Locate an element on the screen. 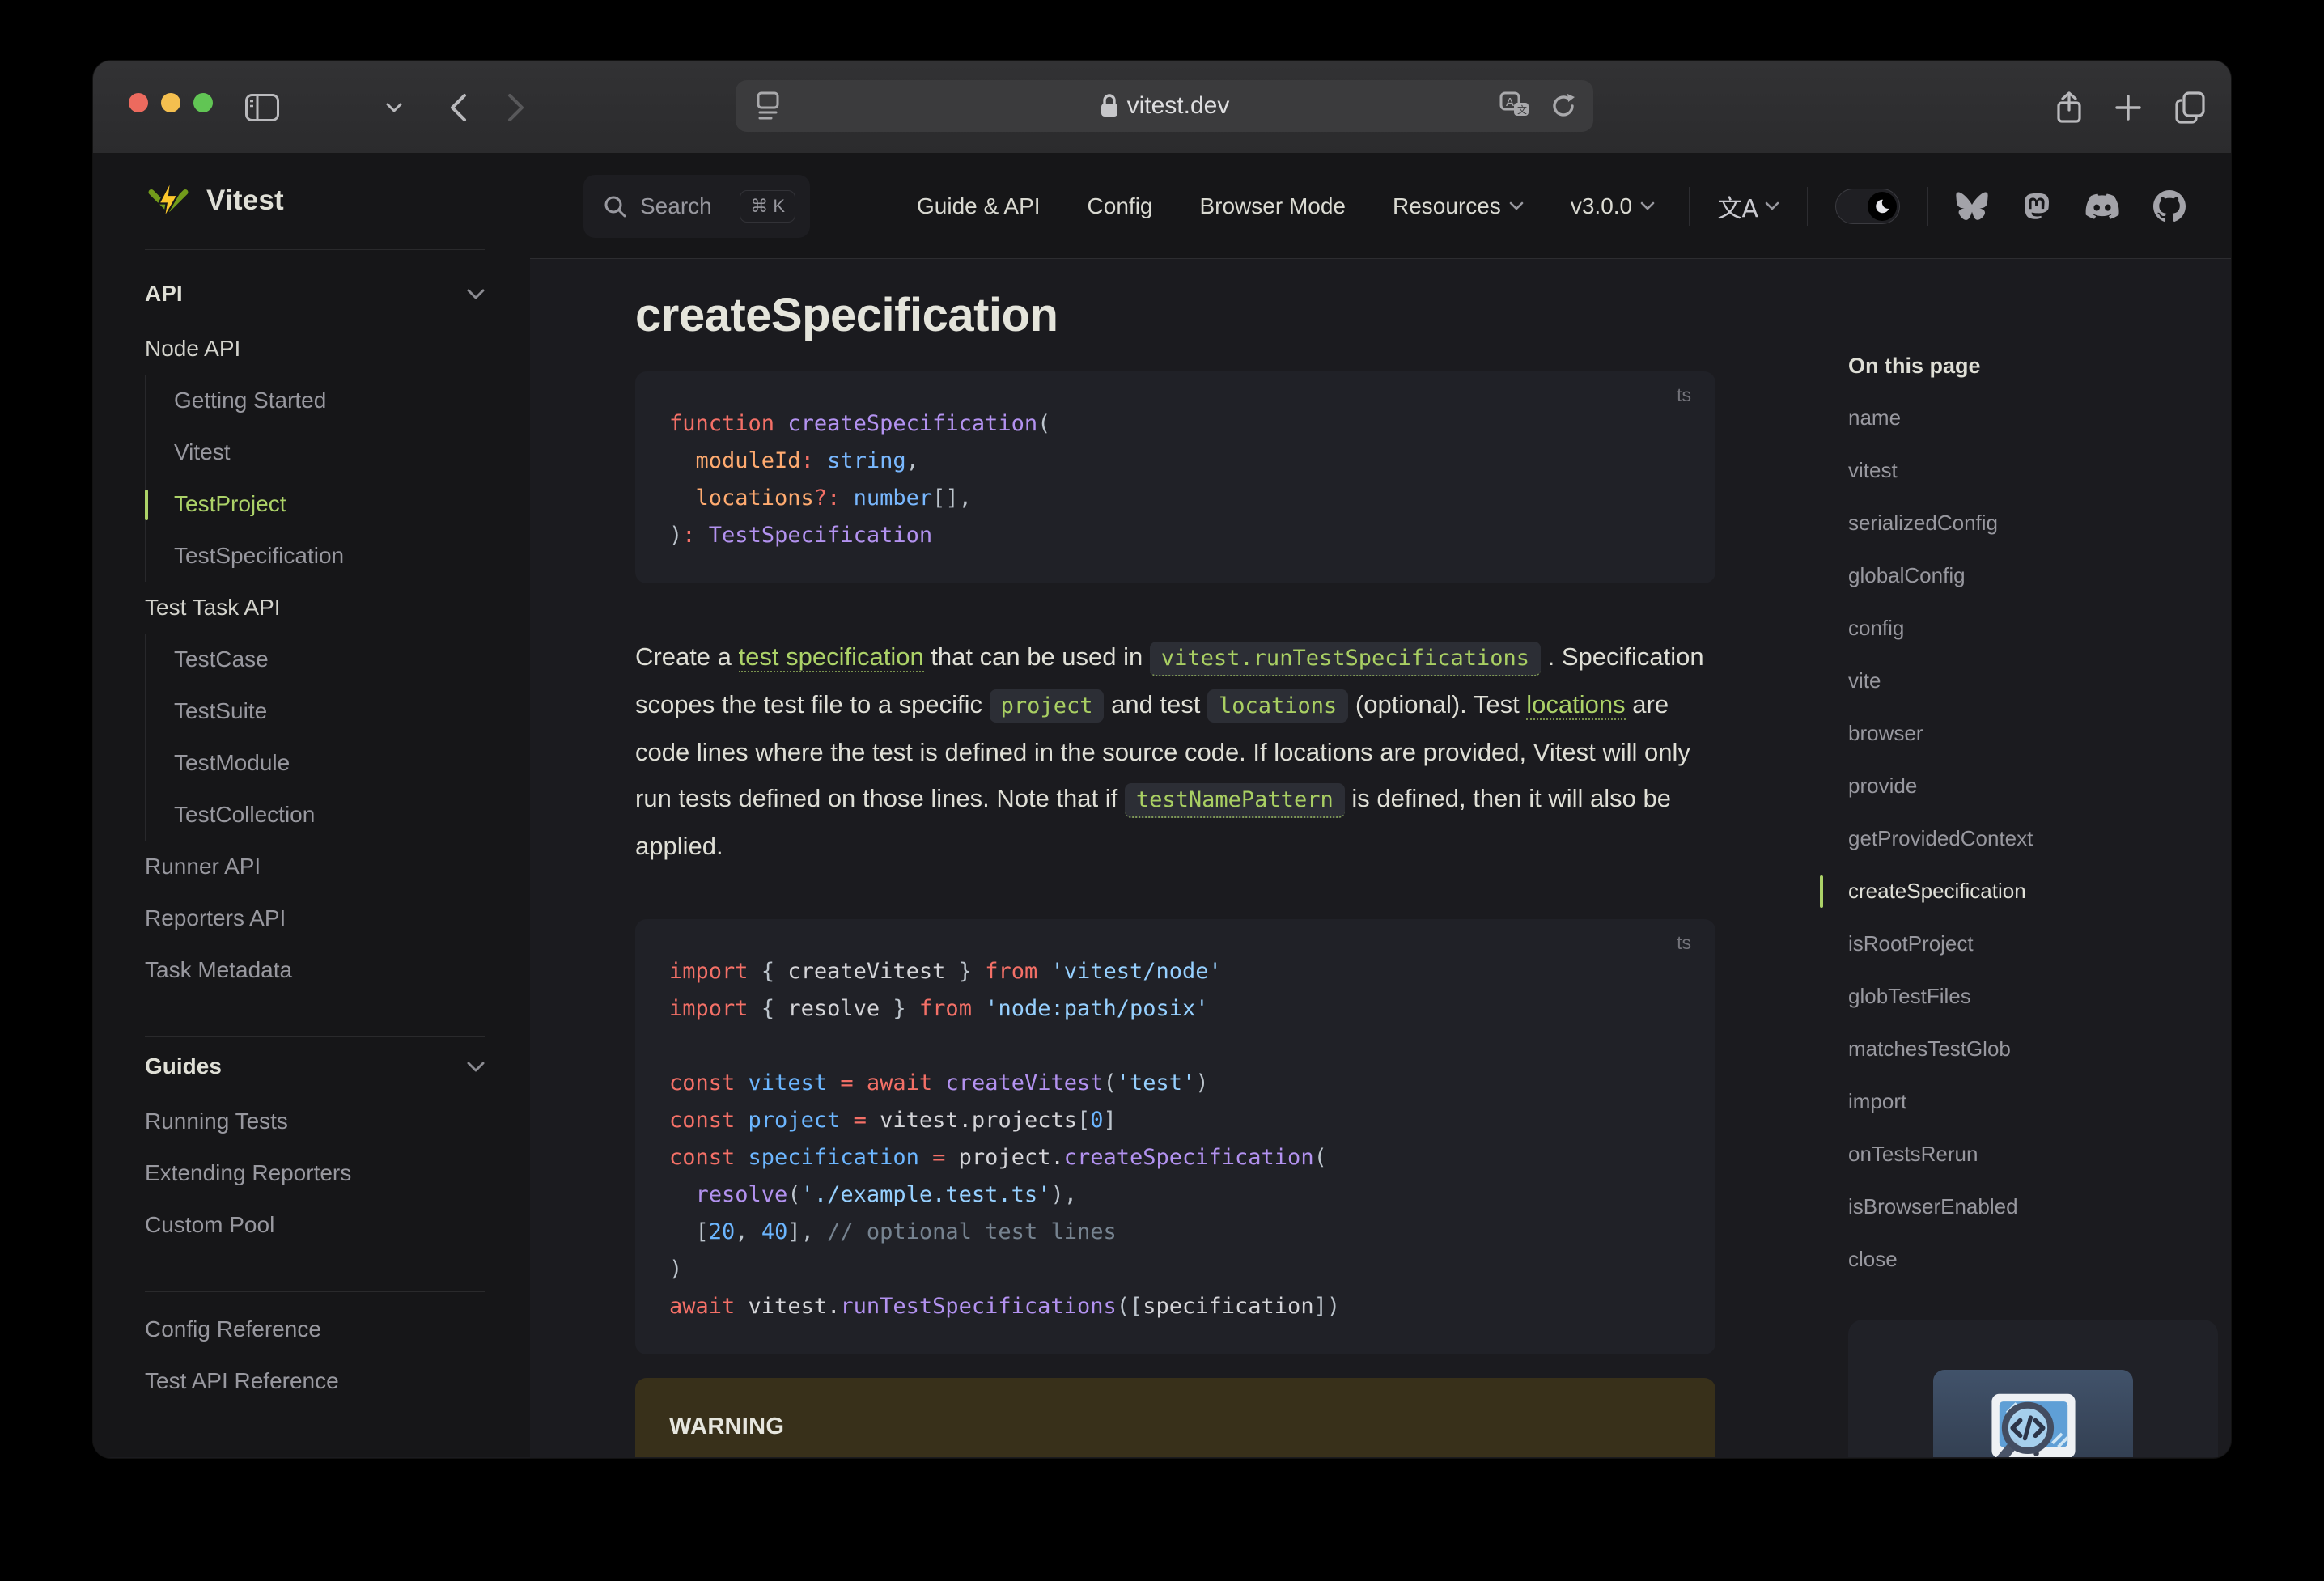 Image resolution: width=2324 pixels, height=1581 pixels. toc-item-close: close is located at coordinates (2020, 1259).